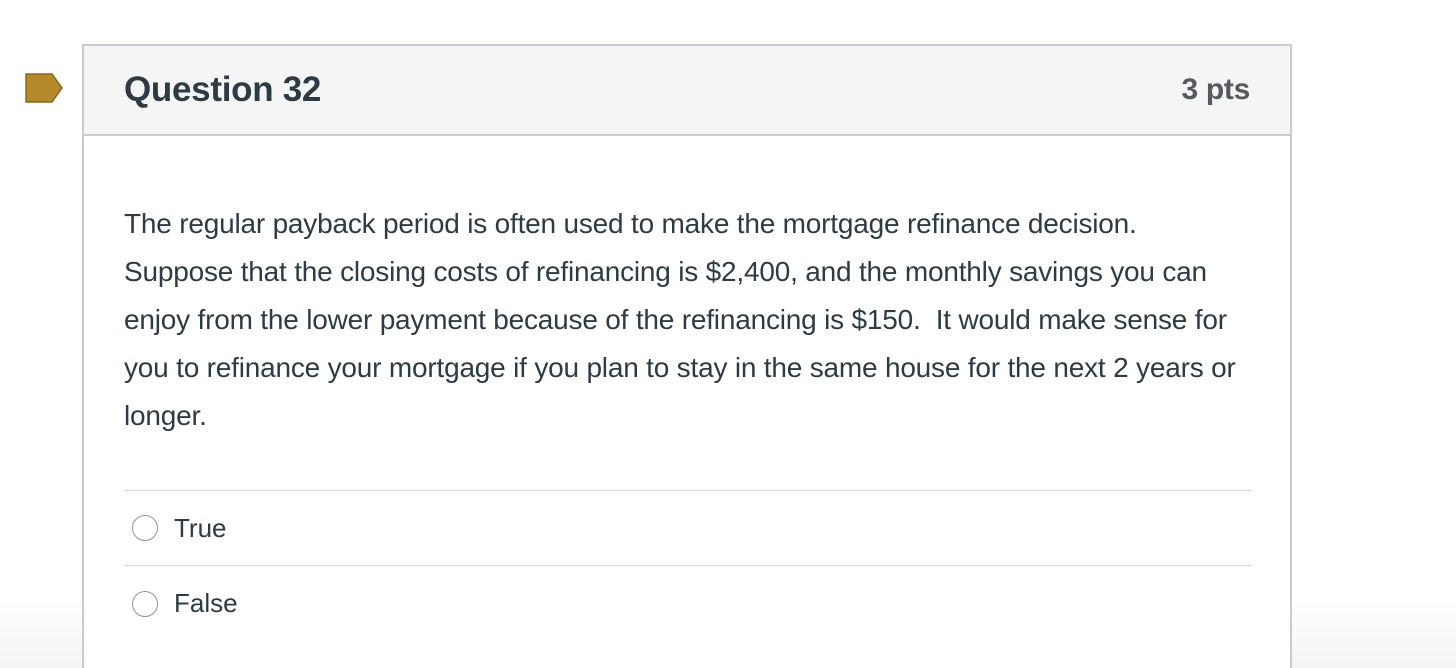 The height and width of the screenshot is (668, 1456). What do you see at coordinates (200, 527) in the screenshot?
I see `answer-label: True` at bounding box center [200, 527].